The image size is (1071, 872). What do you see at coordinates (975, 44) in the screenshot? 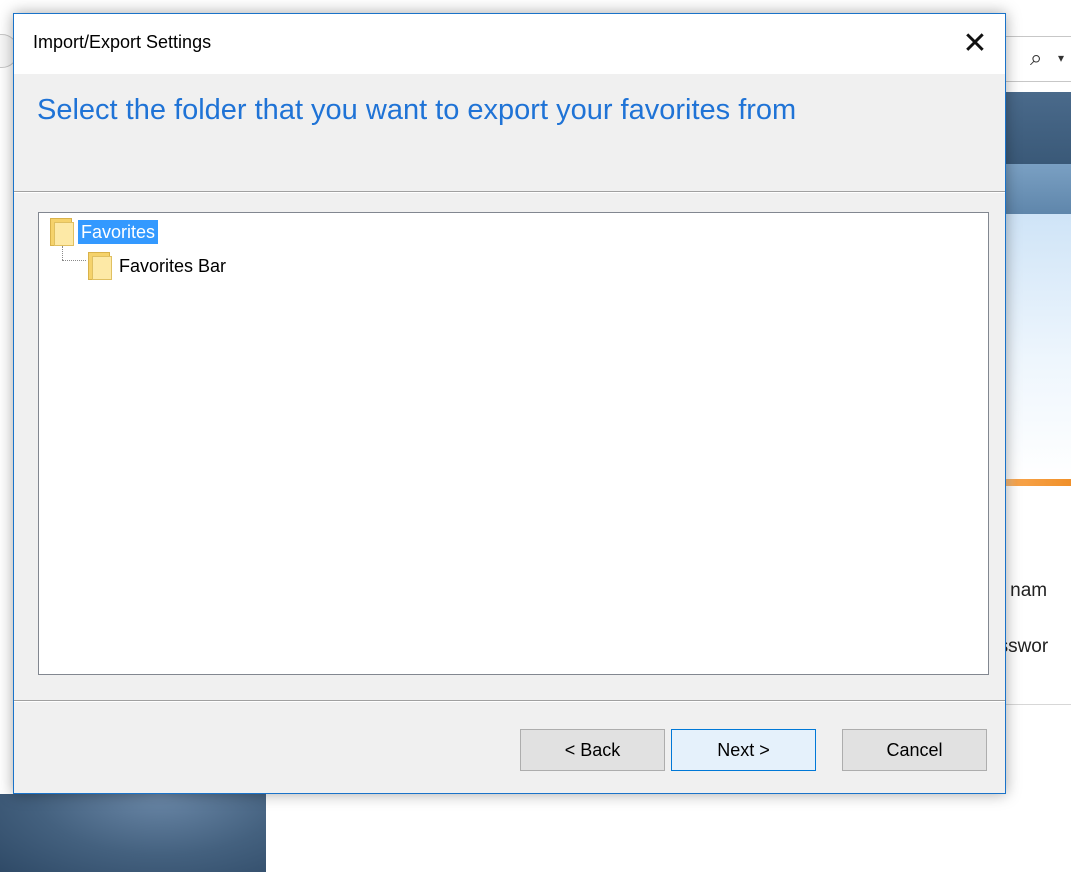
I see `close-icon: ✕` at bounding box center [975, 44].